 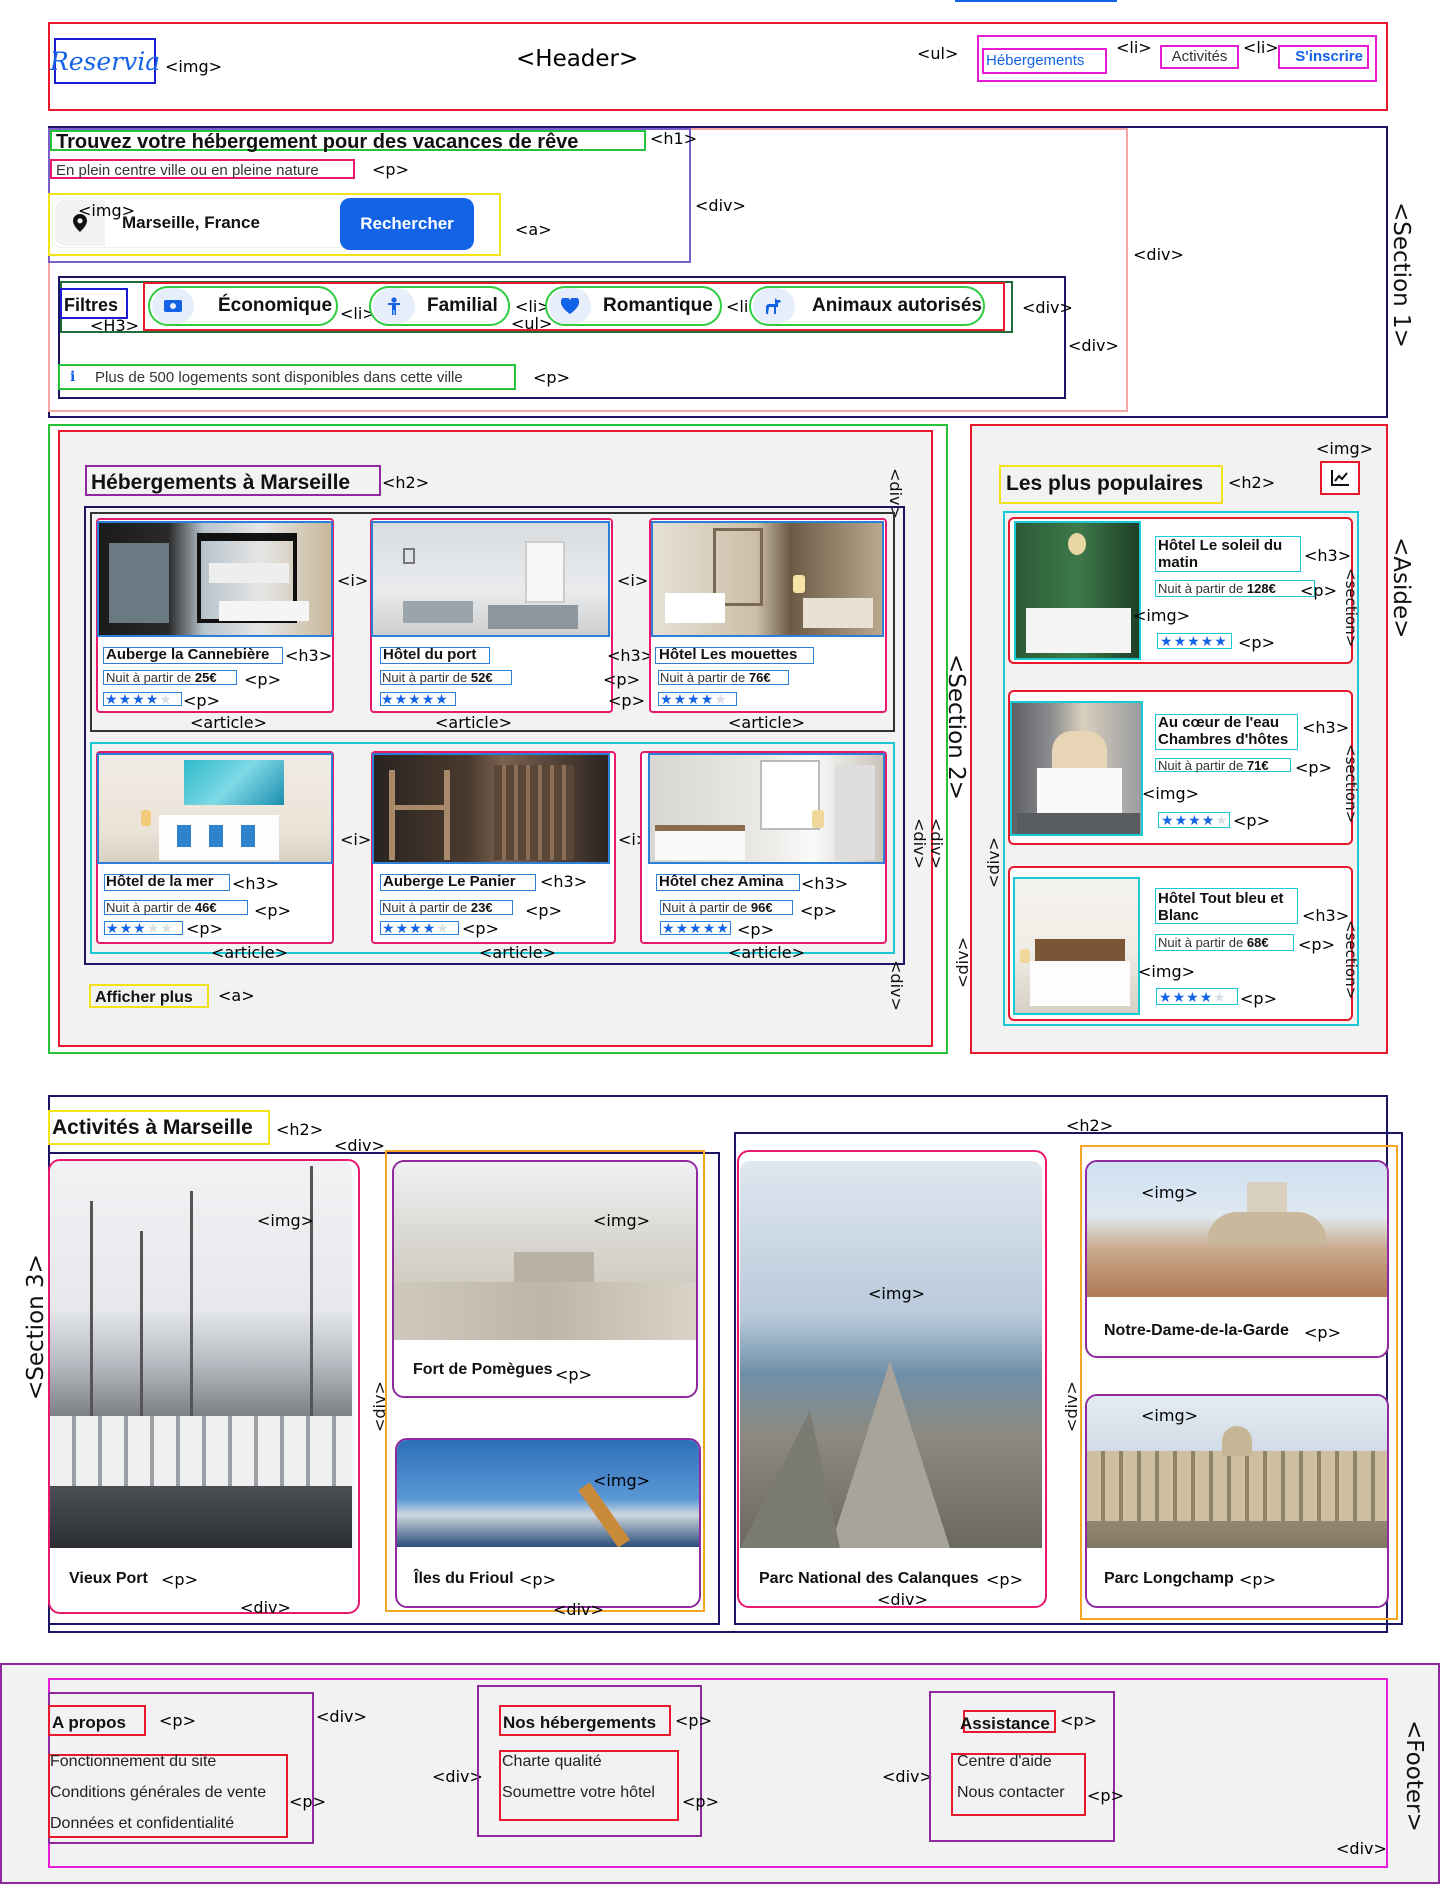 I want to click on footer-link: Charte qualité, so click(x=552, y=1762).